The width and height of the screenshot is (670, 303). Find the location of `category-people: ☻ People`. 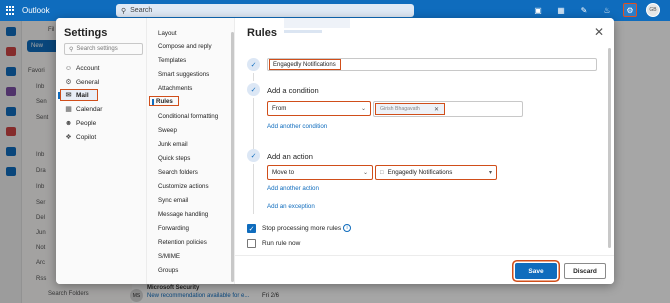

category-people: ☻ People is located at coordinates (80, 123).